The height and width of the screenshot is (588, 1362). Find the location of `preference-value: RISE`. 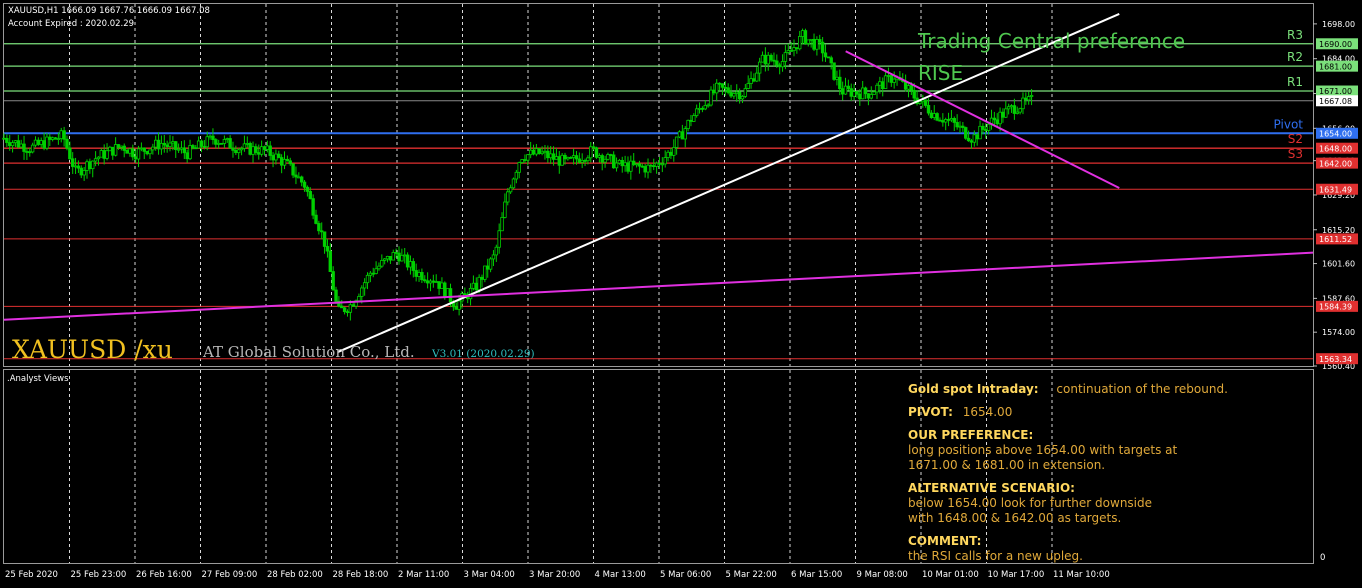

preference-value: RISE is located at coordinates (940, 73).